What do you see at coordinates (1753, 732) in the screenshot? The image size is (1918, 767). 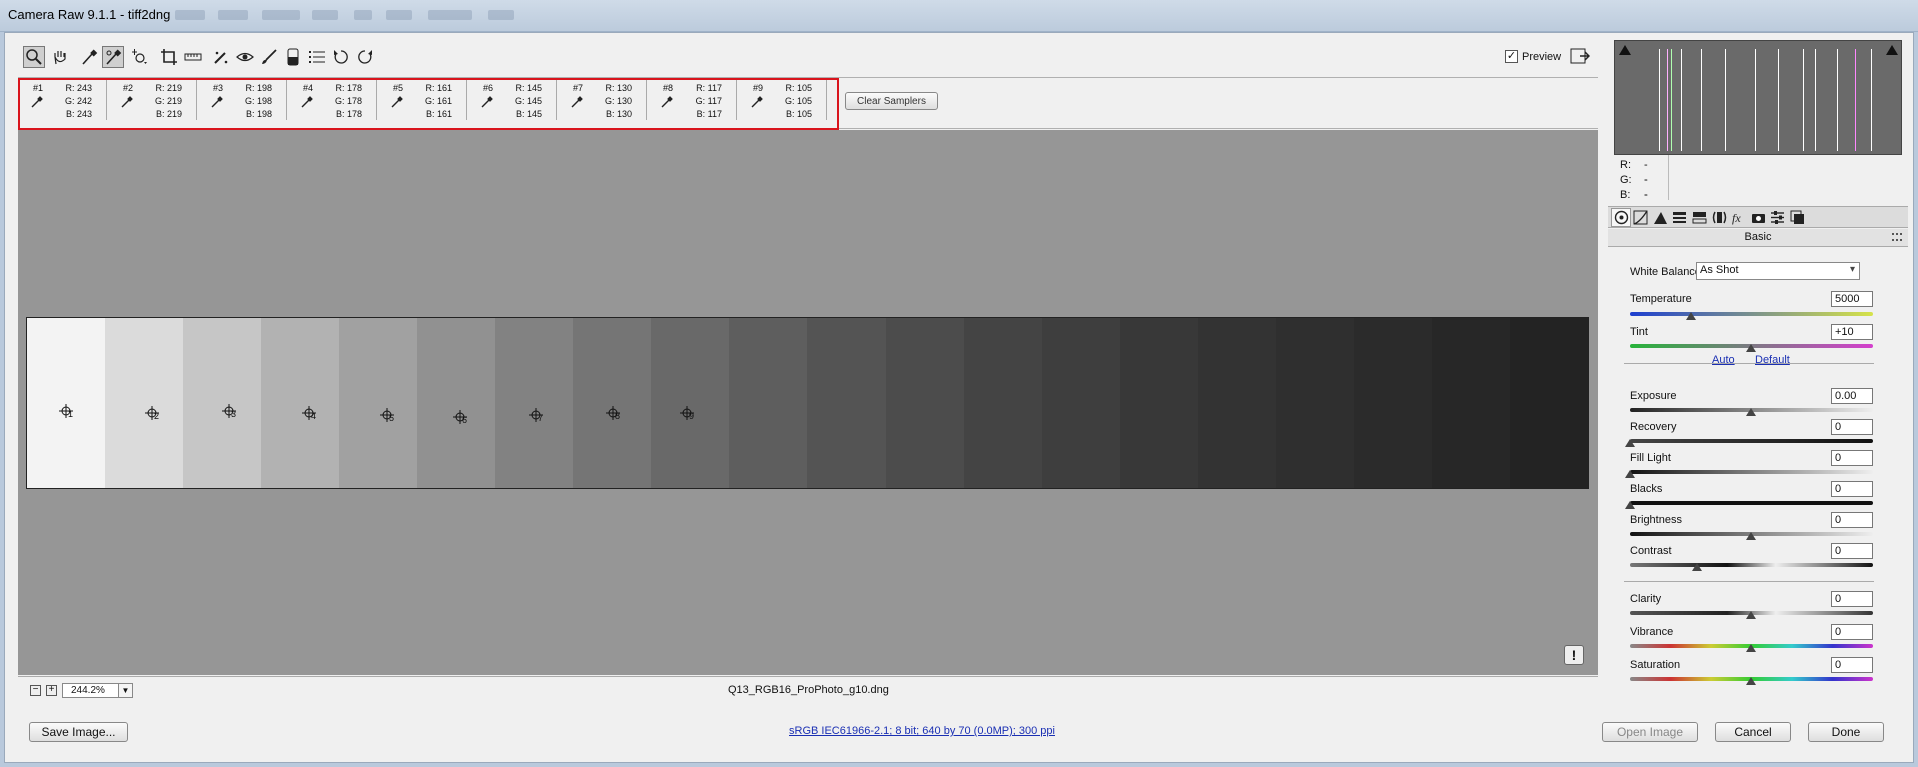 I see `cancel-button: Cancel` at bounding box center [1753, 732].